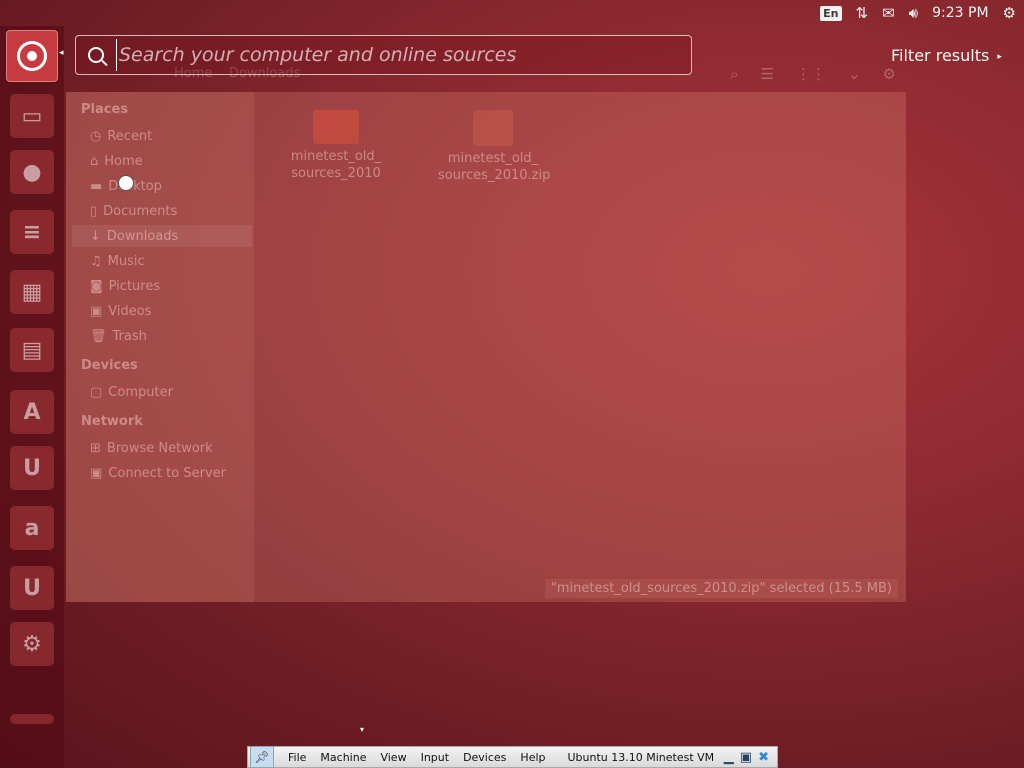 The height and width of the screenshot is (768, 1024). What do you see at coordinates (767, 74) in the screenshot?
I see `list-view-icon: ☰` at bounding box center [767, 74].